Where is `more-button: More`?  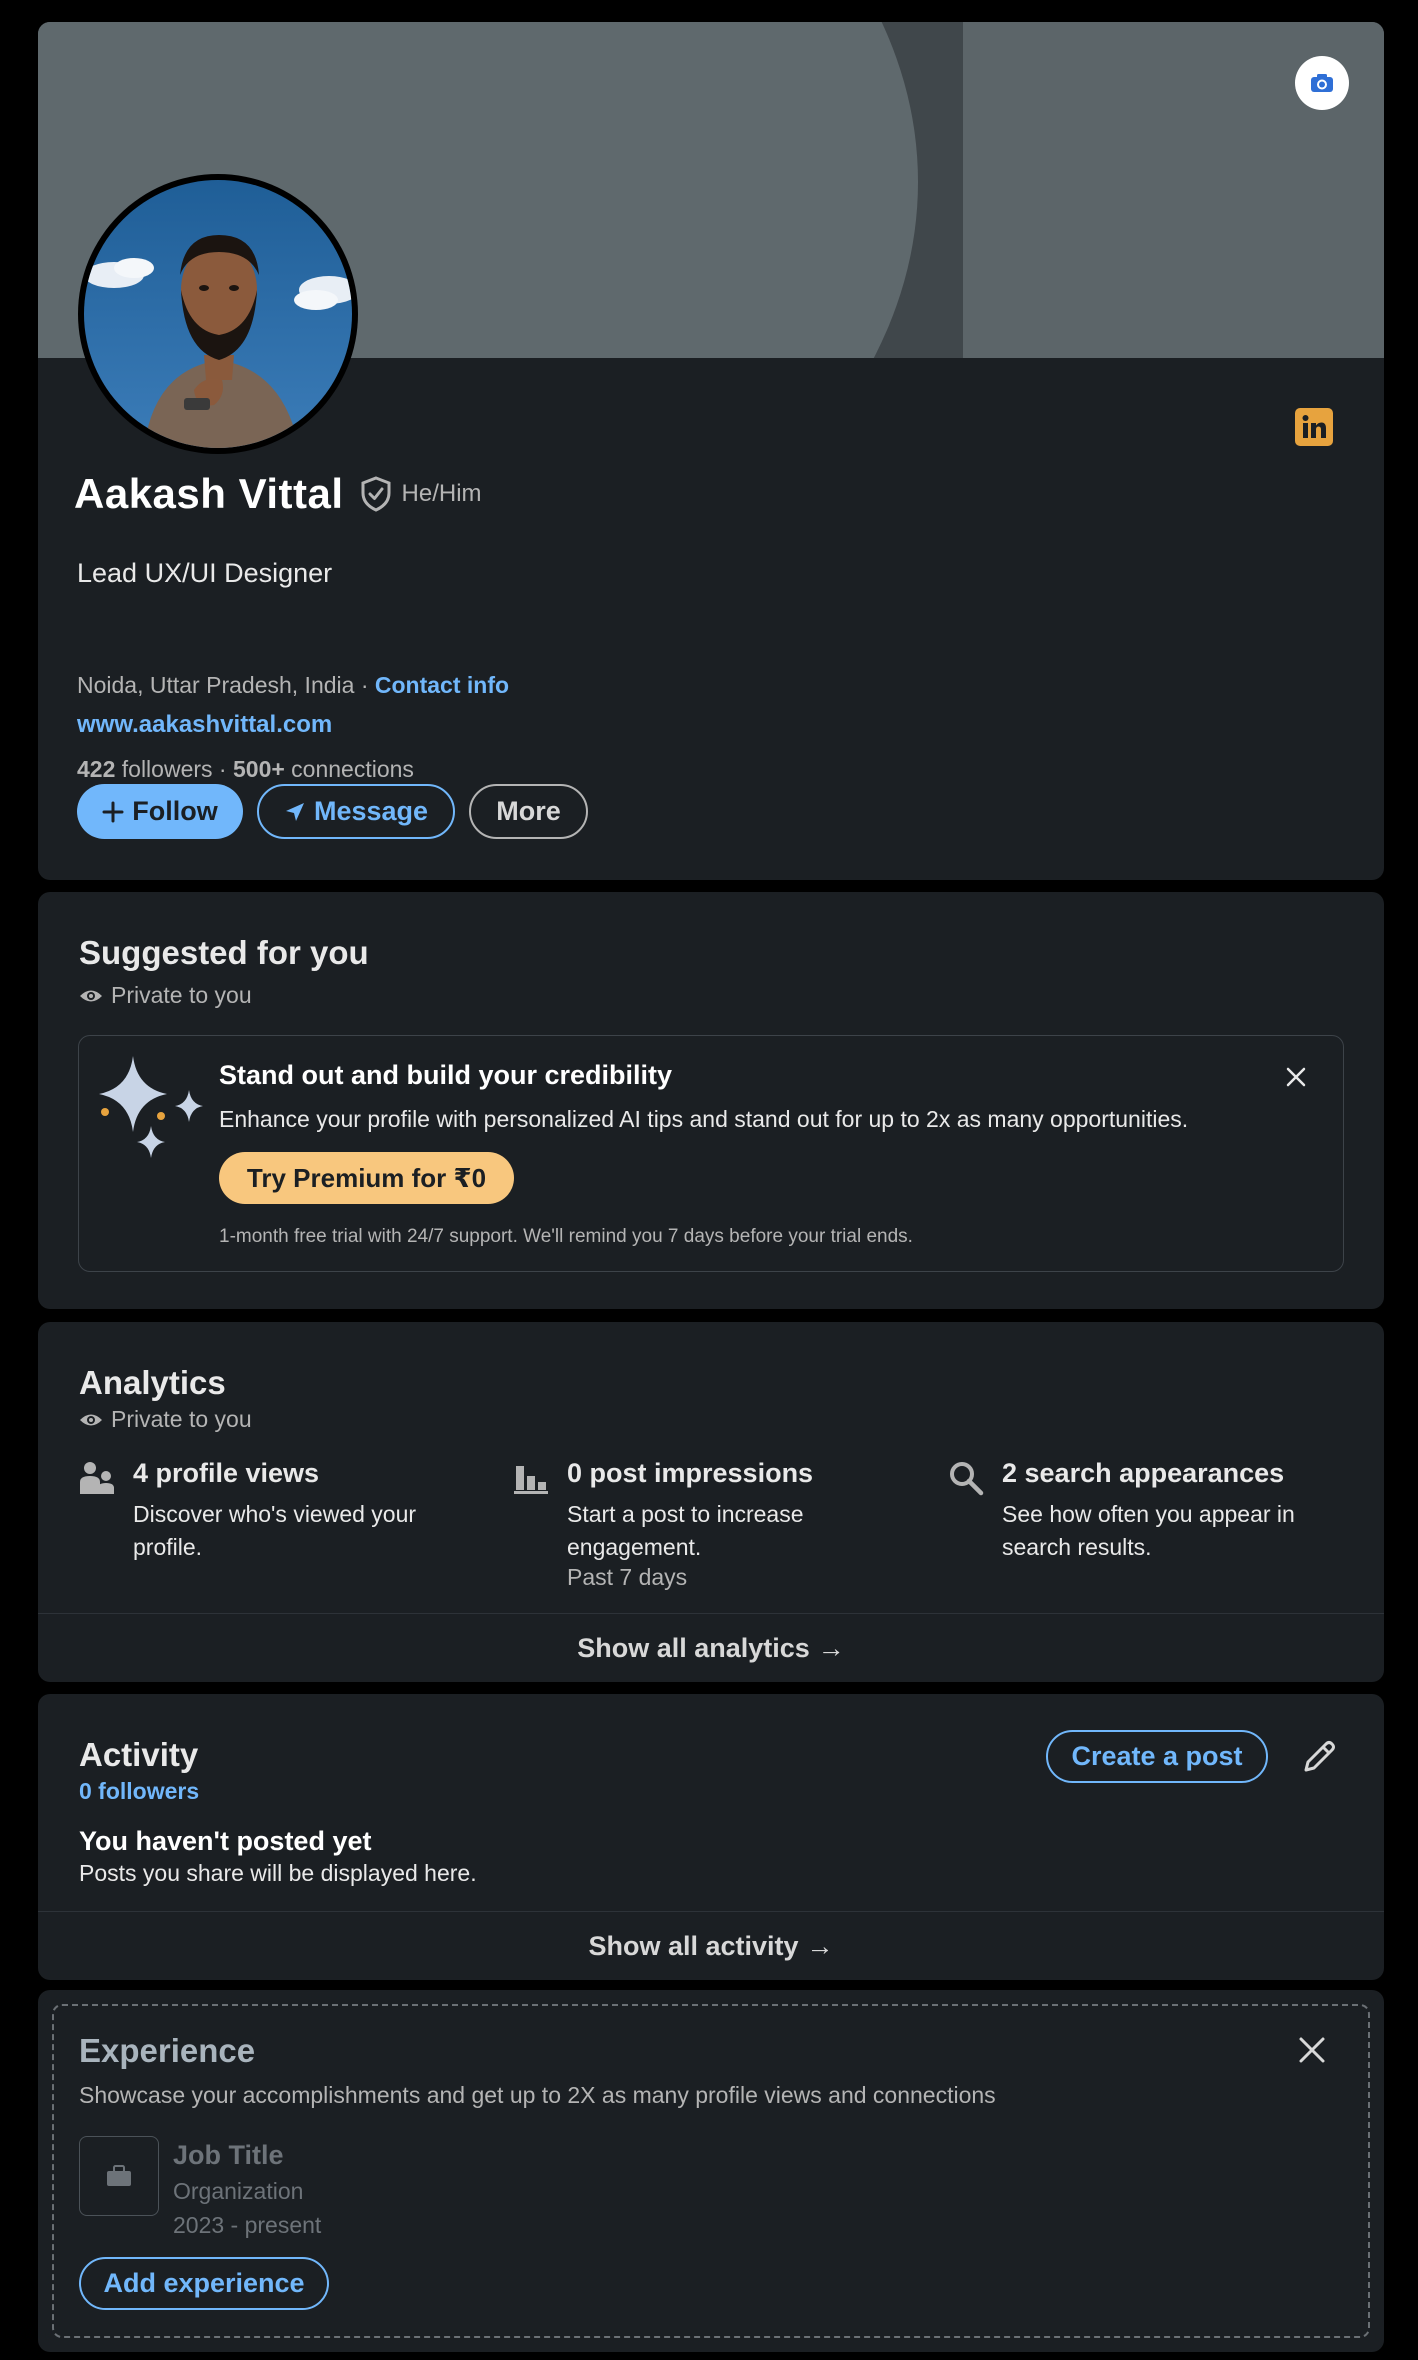 more-button: More is located at coordinates (528, 811).